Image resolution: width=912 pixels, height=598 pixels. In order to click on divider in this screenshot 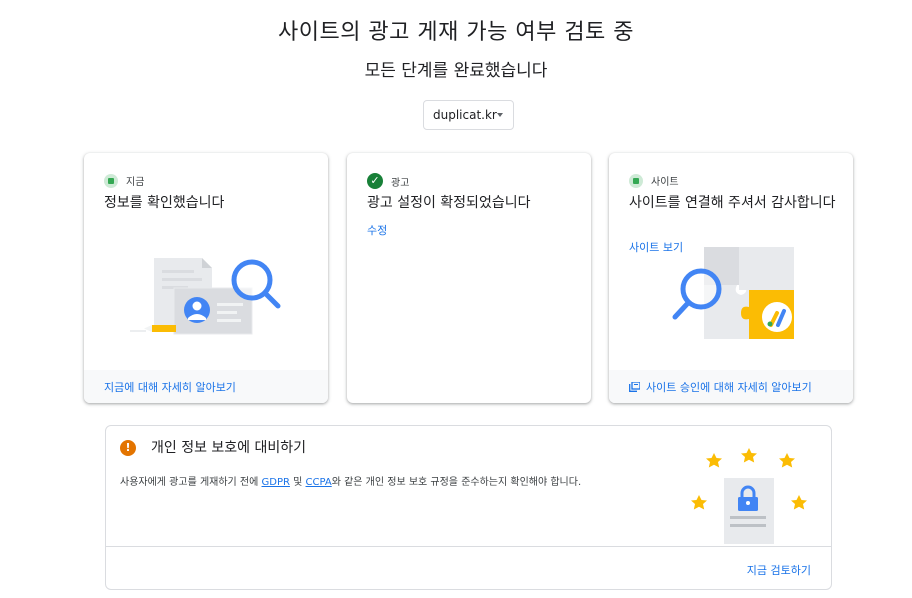, I will do `click(468, 546)`.